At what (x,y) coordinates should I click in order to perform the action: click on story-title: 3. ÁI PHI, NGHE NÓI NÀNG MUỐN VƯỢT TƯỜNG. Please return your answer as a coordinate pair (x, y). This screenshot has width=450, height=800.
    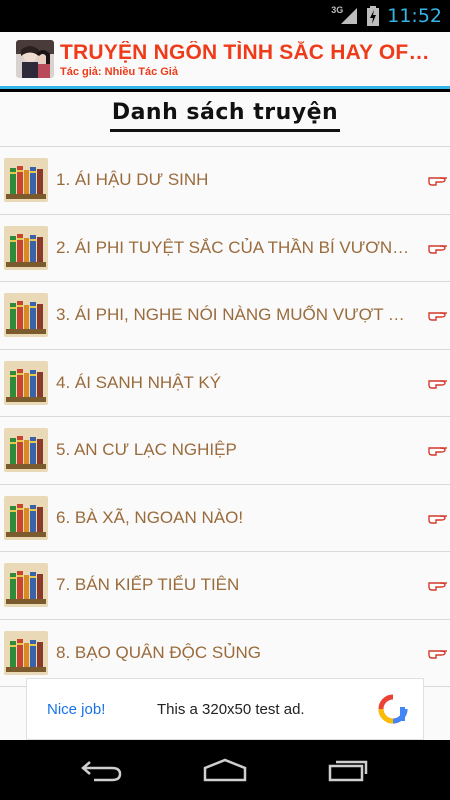
    Looking at the image, I should click on (233, 315).